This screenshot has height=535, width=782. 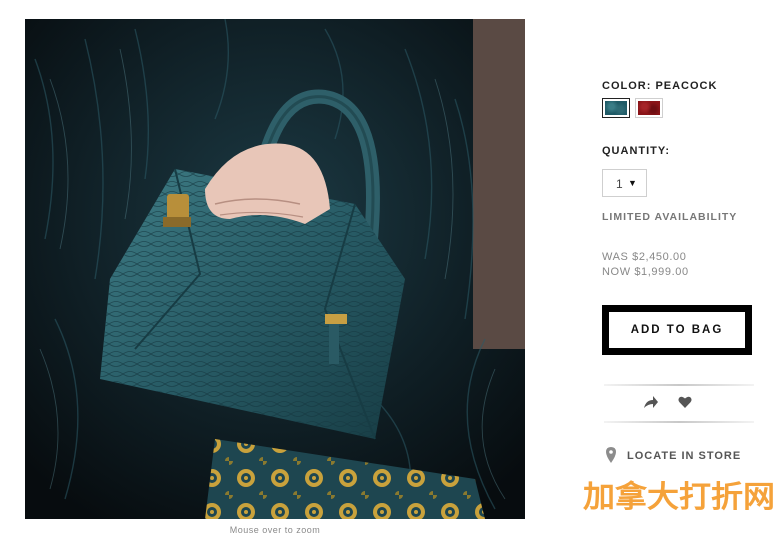 What do you see at coordinates (649, 108) in the screenshot?
I see `swatch-red` at bounding box center [649, 108].